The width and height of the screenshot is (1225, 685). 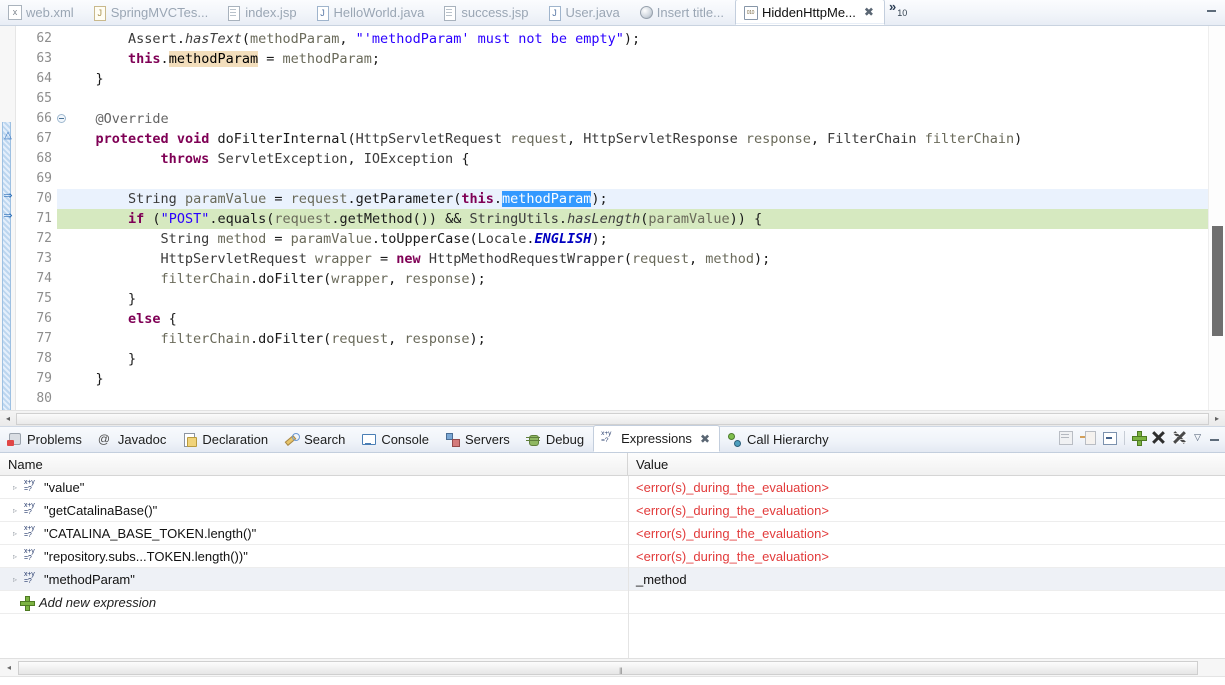 I want to click on editor-h-scroll-thumb, so click(x=612, y=418).